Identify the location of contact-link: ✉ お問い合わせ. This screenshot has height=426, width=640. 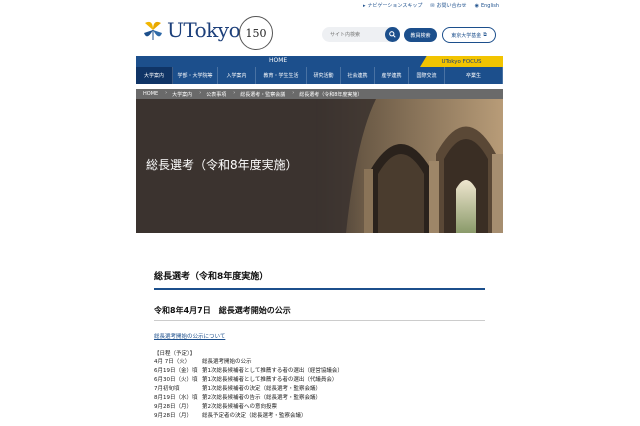
(448, 6).